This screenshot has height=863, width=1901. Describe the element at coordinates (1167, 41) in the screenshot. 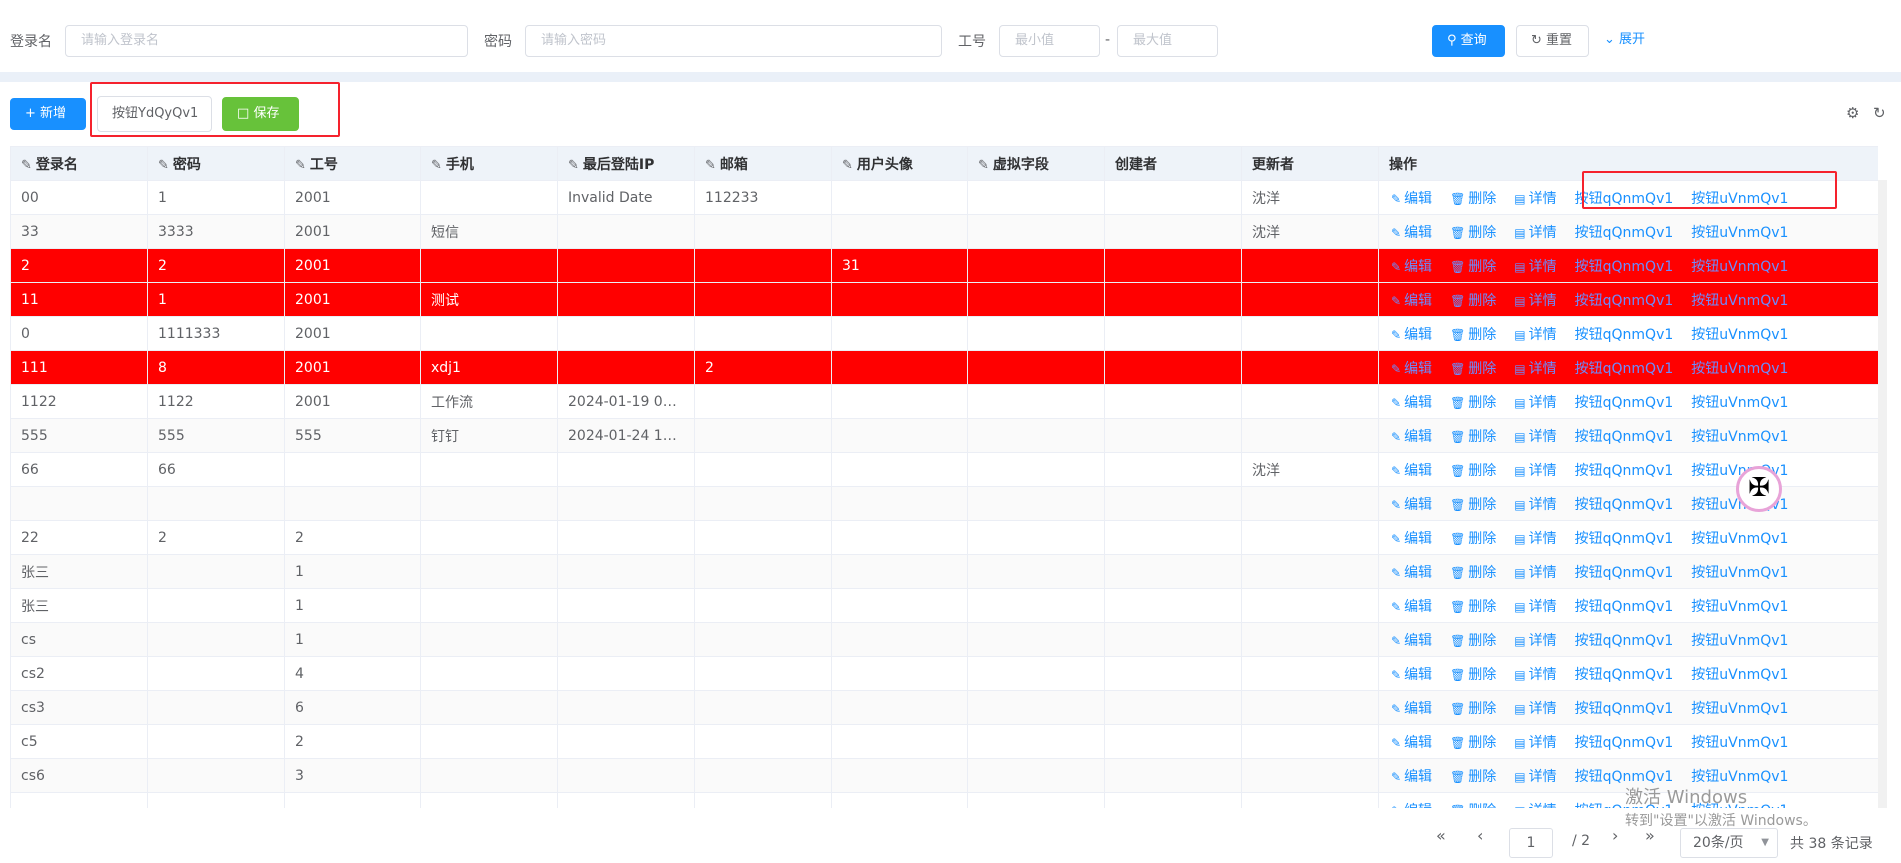

I see `job-number-max-input: 最大值` at that location.